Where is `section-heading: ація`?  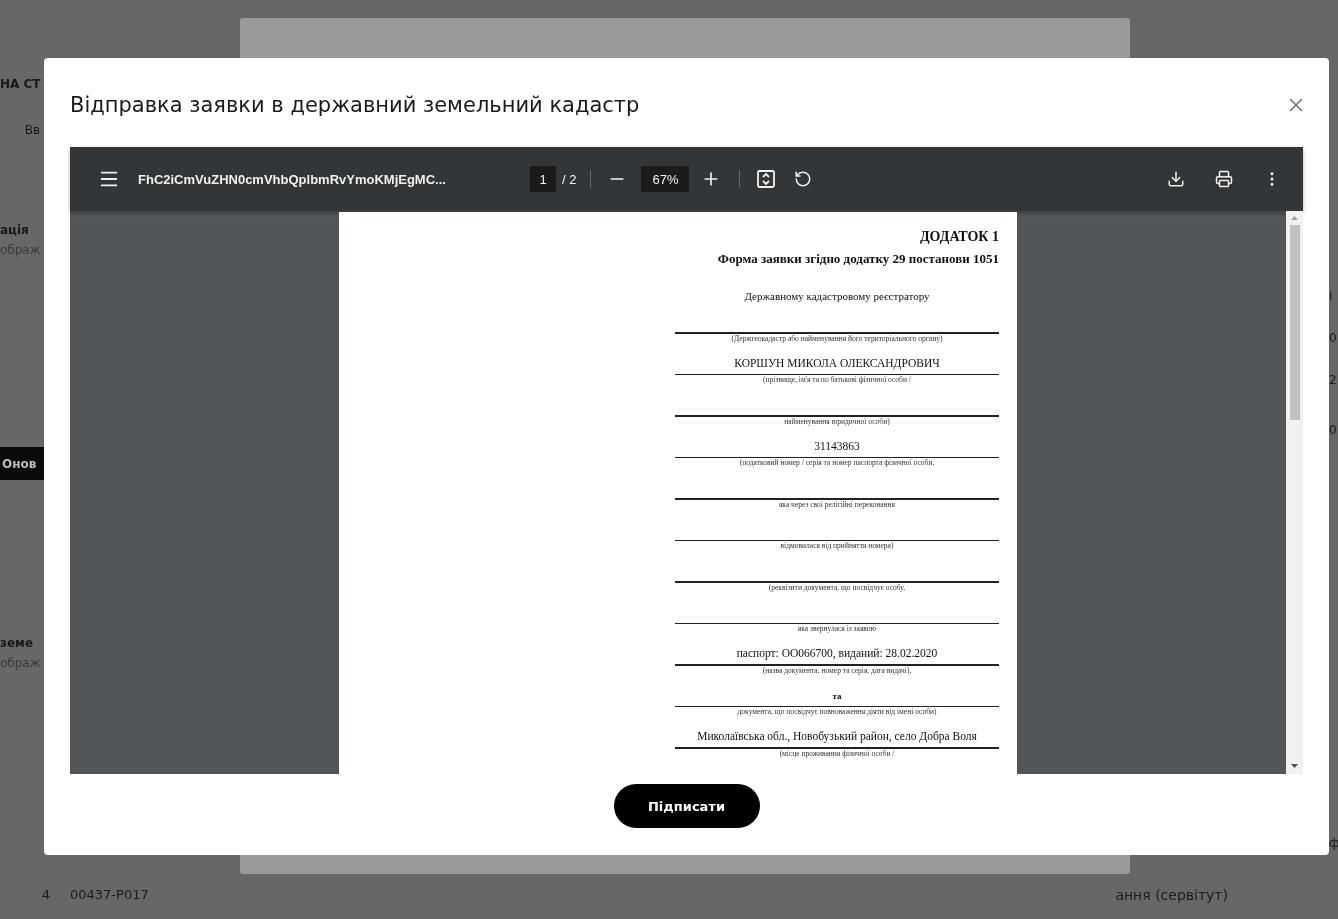 section-heading: ація is located at coordinates (14, 230).